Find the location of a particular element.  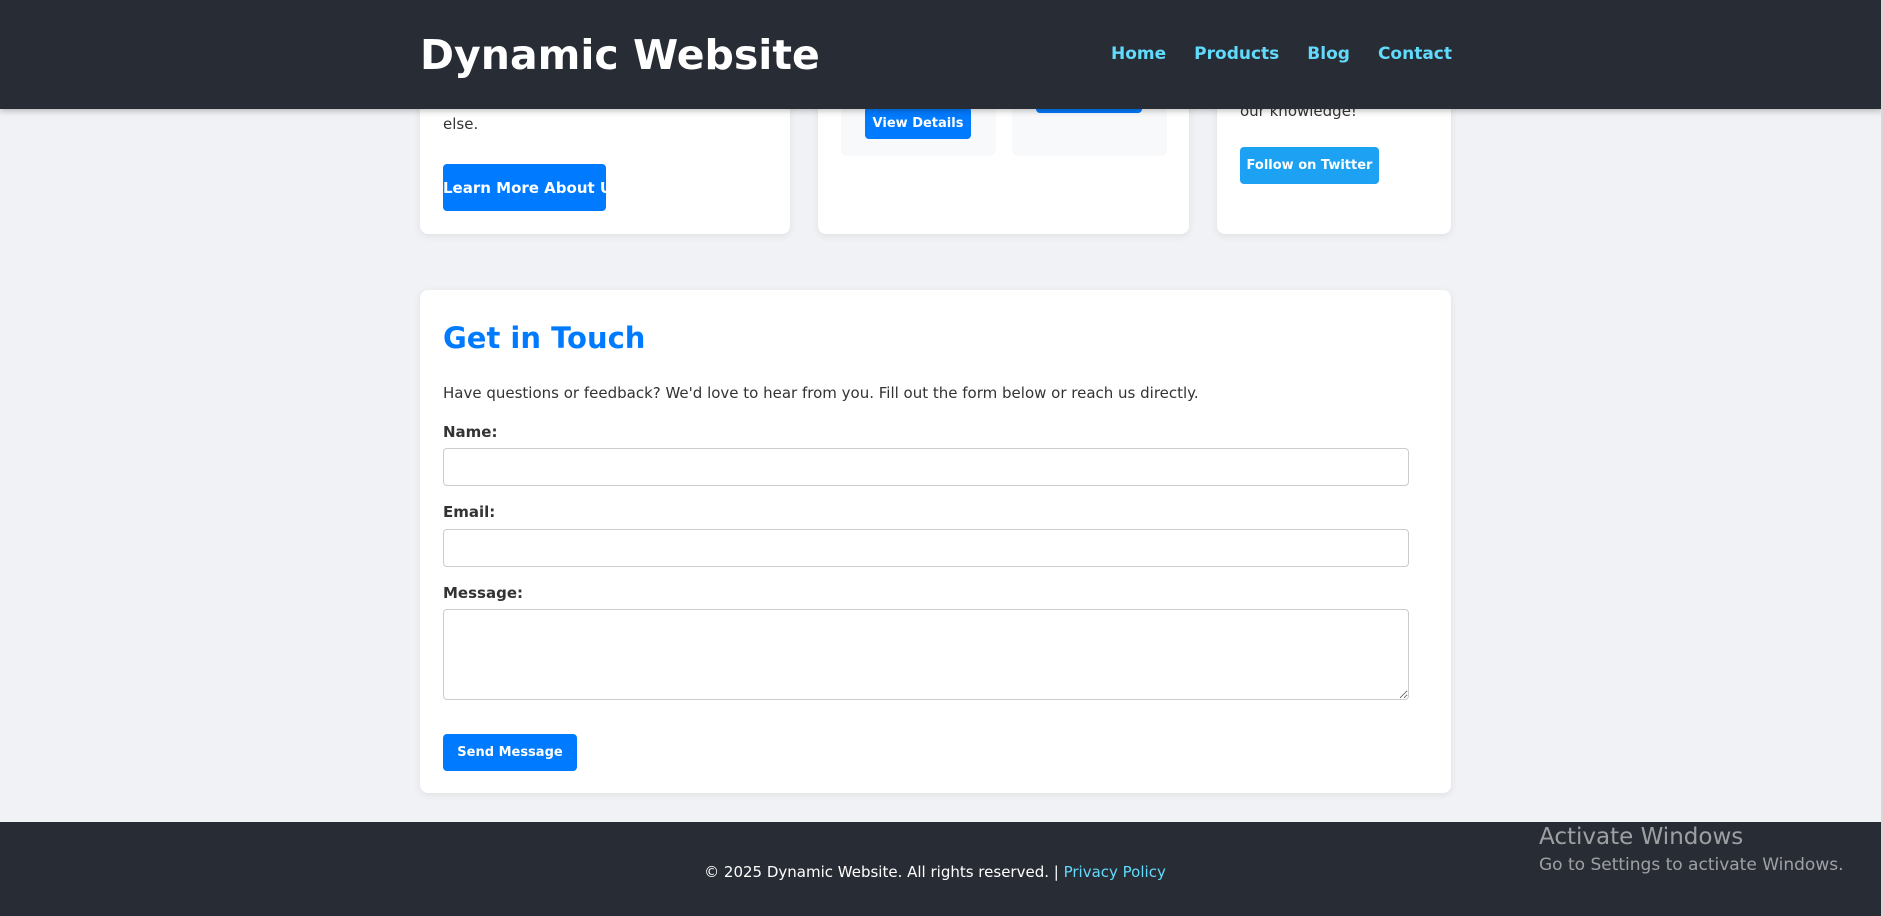

about-text: else. is located at coordinates (461, 124).